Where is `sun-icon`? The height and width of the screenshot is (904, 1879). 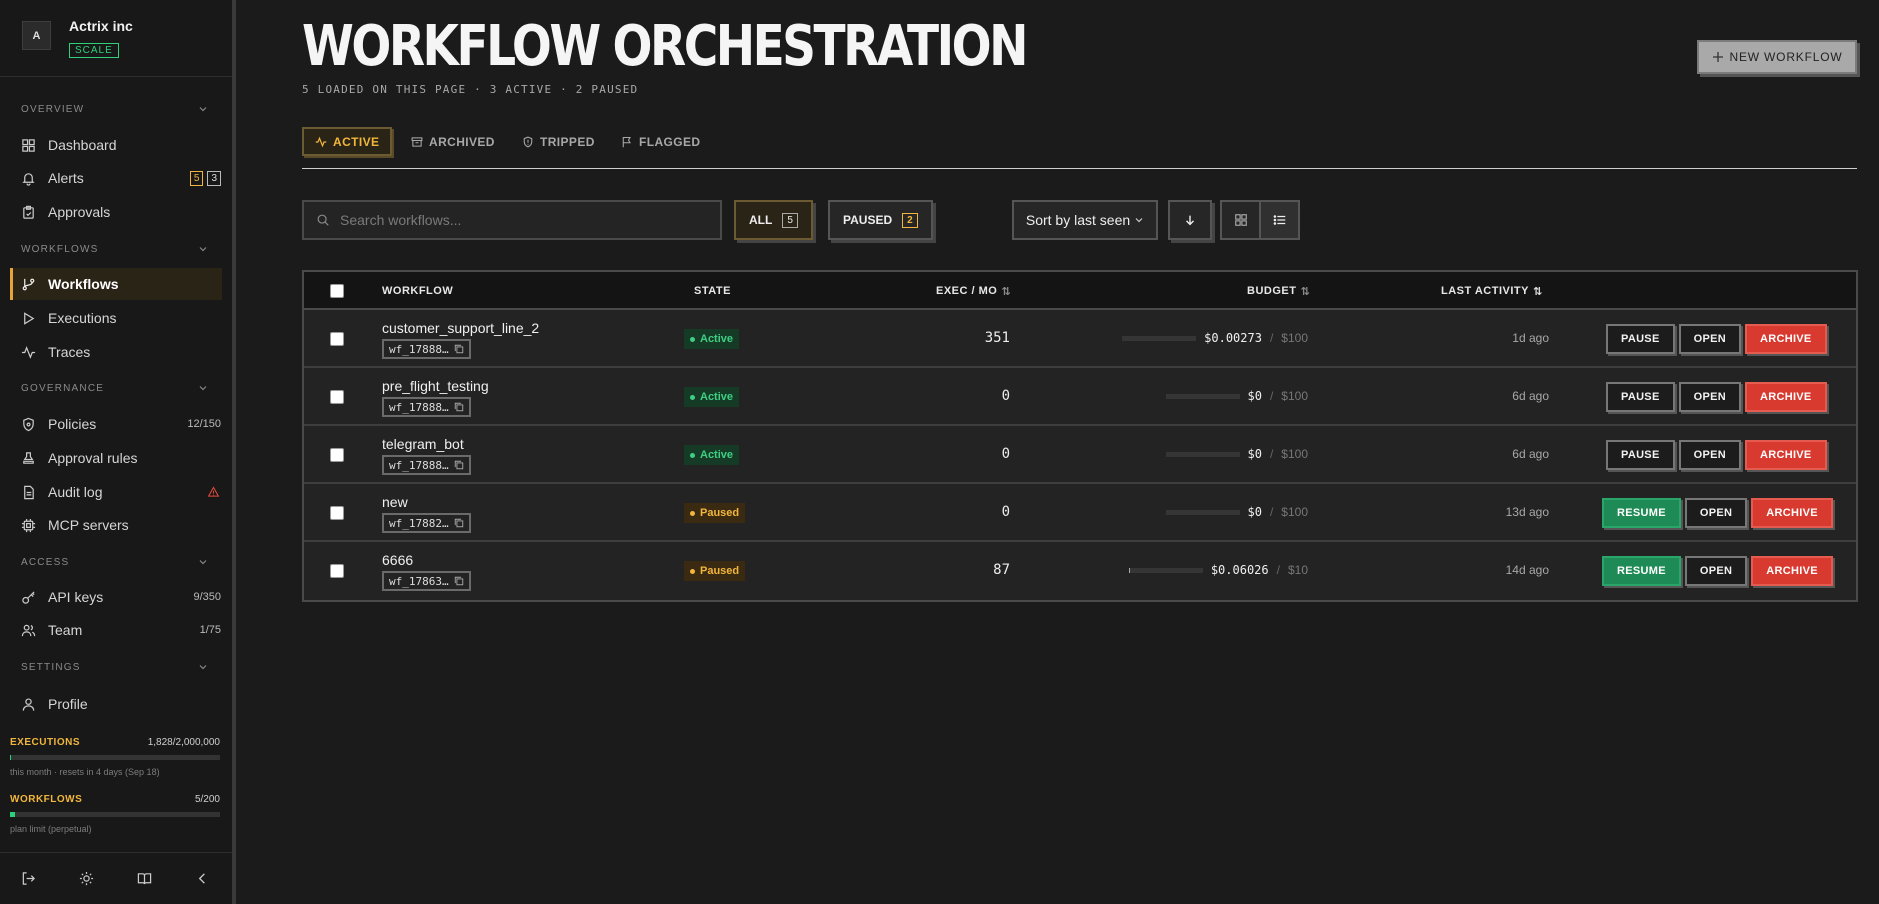
sun-icon is located at coordinates (87, 879).